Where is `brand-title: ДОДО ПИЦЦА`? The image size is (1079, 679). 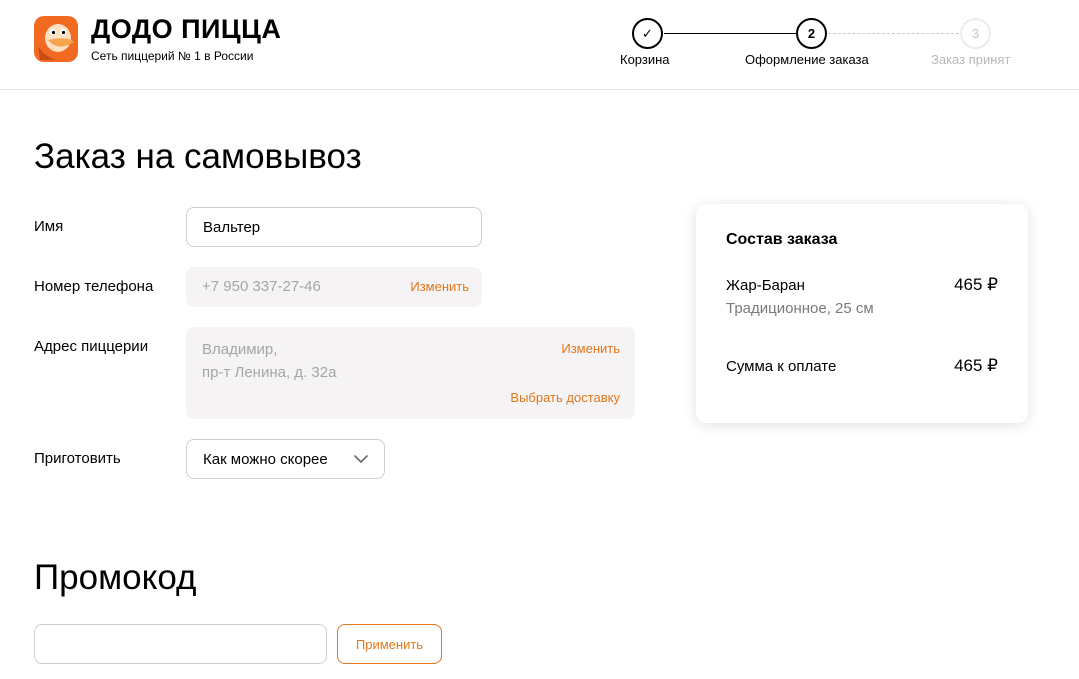 brand-title: ДОДО ПИЦЦА is located at coordinates (186, 29).